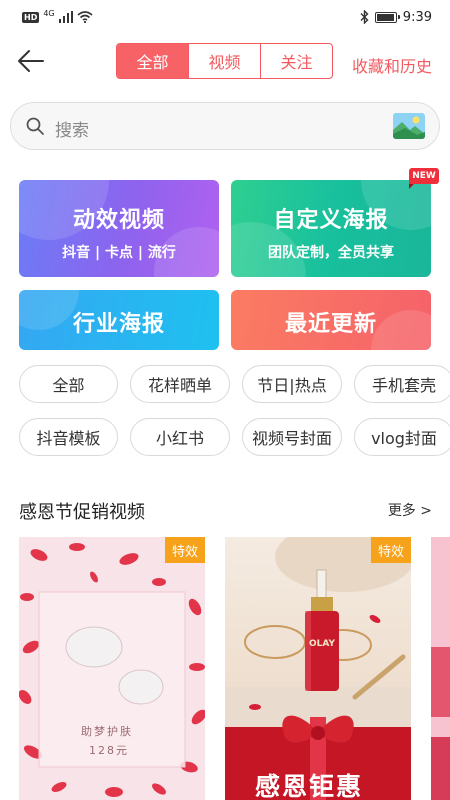  I want to click on video-thumbnail-2: OLAY 感恩钜惠 特效, so click(318, 668).